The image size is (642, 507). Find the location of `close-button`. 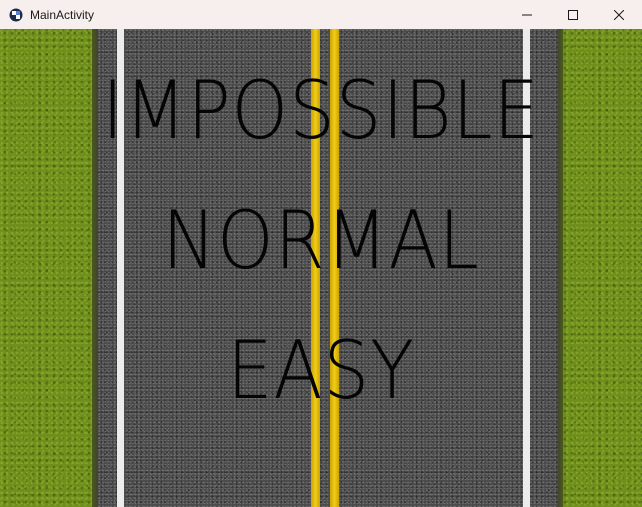

close-button is located at coordinates (619, 14).